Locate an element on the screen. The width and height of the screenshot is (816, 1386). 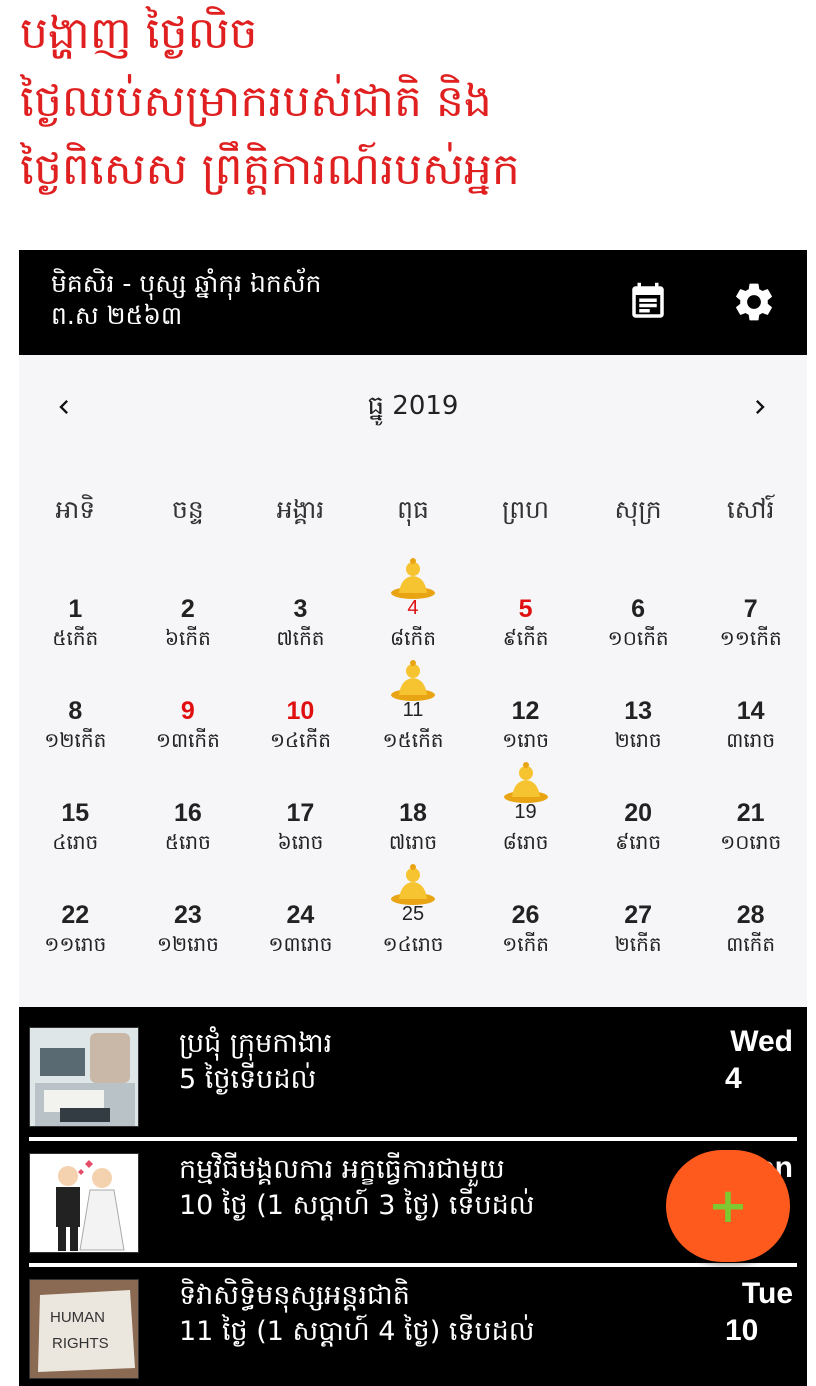
event-weekday: Tue is located at coordinates (767, 1293).